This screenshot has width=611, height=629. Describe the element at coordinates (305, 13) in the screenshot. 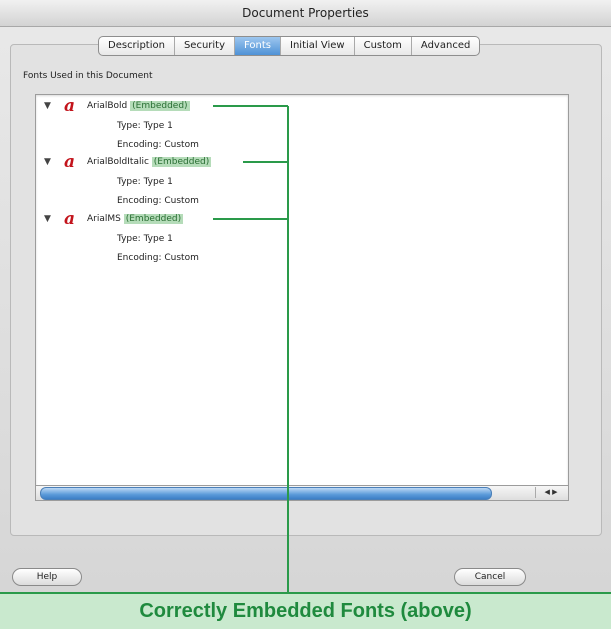

I see `window-title: Document Properties` at that location.